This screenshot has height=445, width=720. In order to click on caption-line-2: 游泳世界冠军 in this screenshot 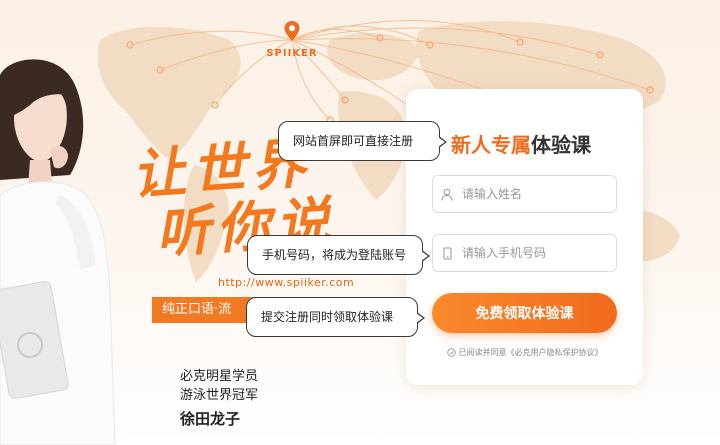, I will do `click(219, 395)`.